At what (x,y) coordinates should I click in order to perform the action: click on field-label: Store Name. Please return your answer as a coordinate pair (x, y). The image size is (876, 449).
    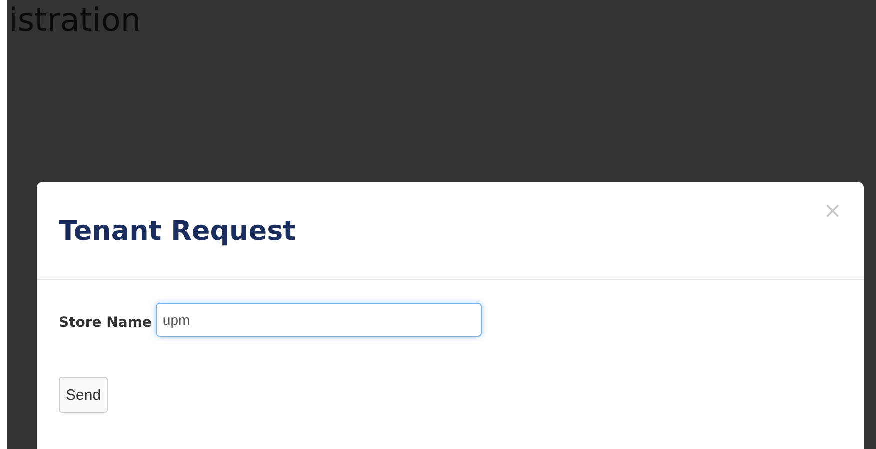
    Looking at the image, I should click on (105, 323).